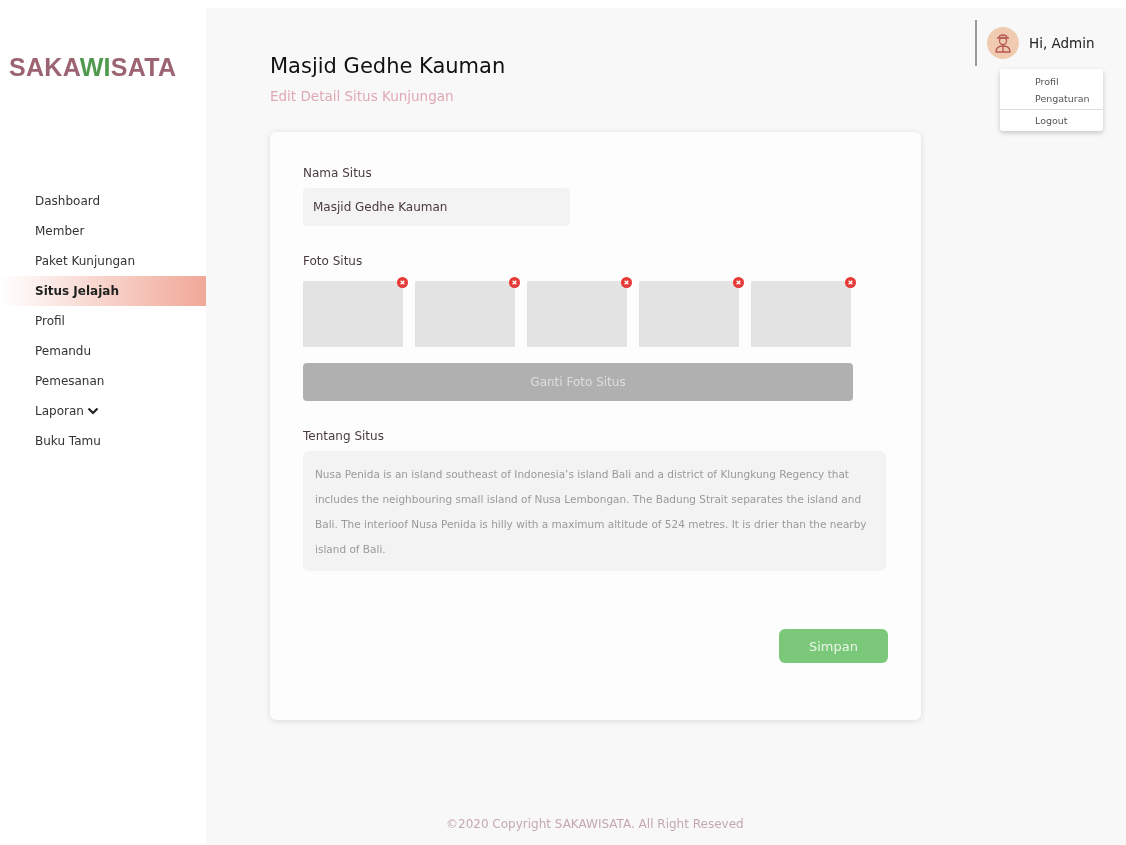 The width and height of the screenshot is (1126, 845). I want to click on field-label: Nama Situs, so click(338, 173).